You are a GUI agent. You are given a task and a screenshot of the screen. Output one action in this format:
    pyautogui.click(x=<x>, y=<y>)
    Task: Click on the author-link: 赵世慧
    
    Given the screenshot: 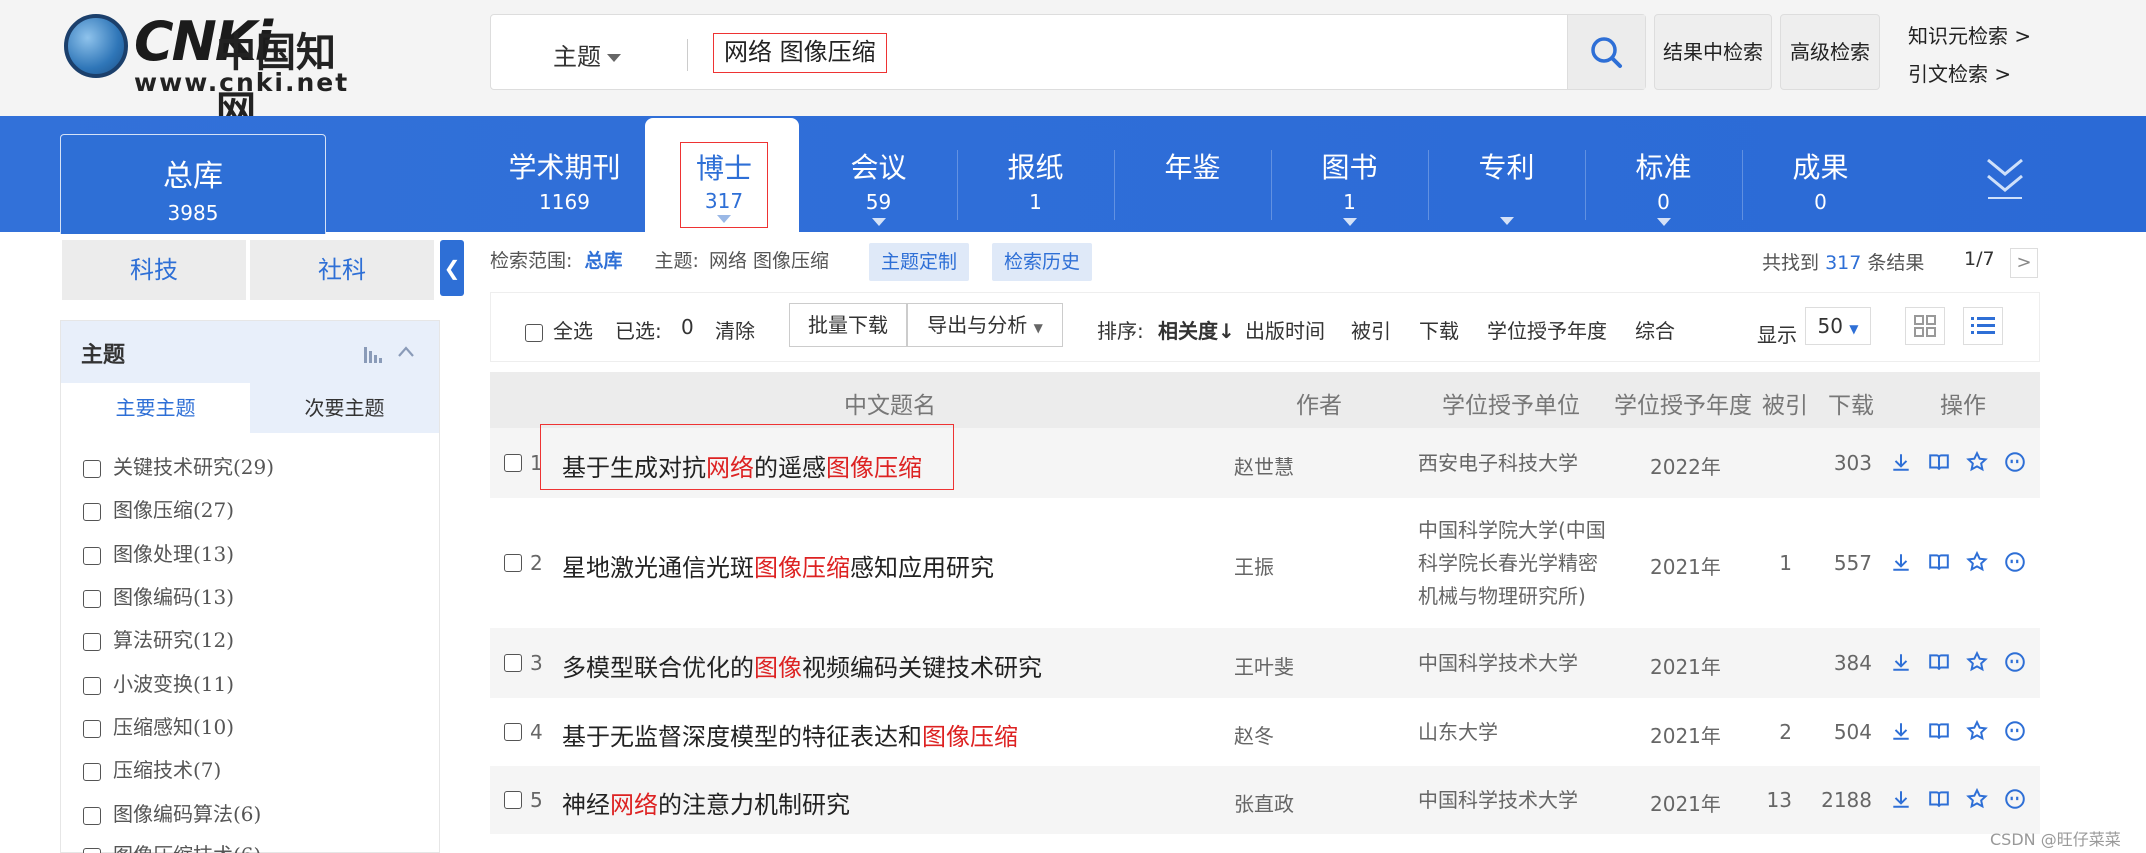 What is the action you would take?
    pyautogui.click(x=1264, y=465)
    